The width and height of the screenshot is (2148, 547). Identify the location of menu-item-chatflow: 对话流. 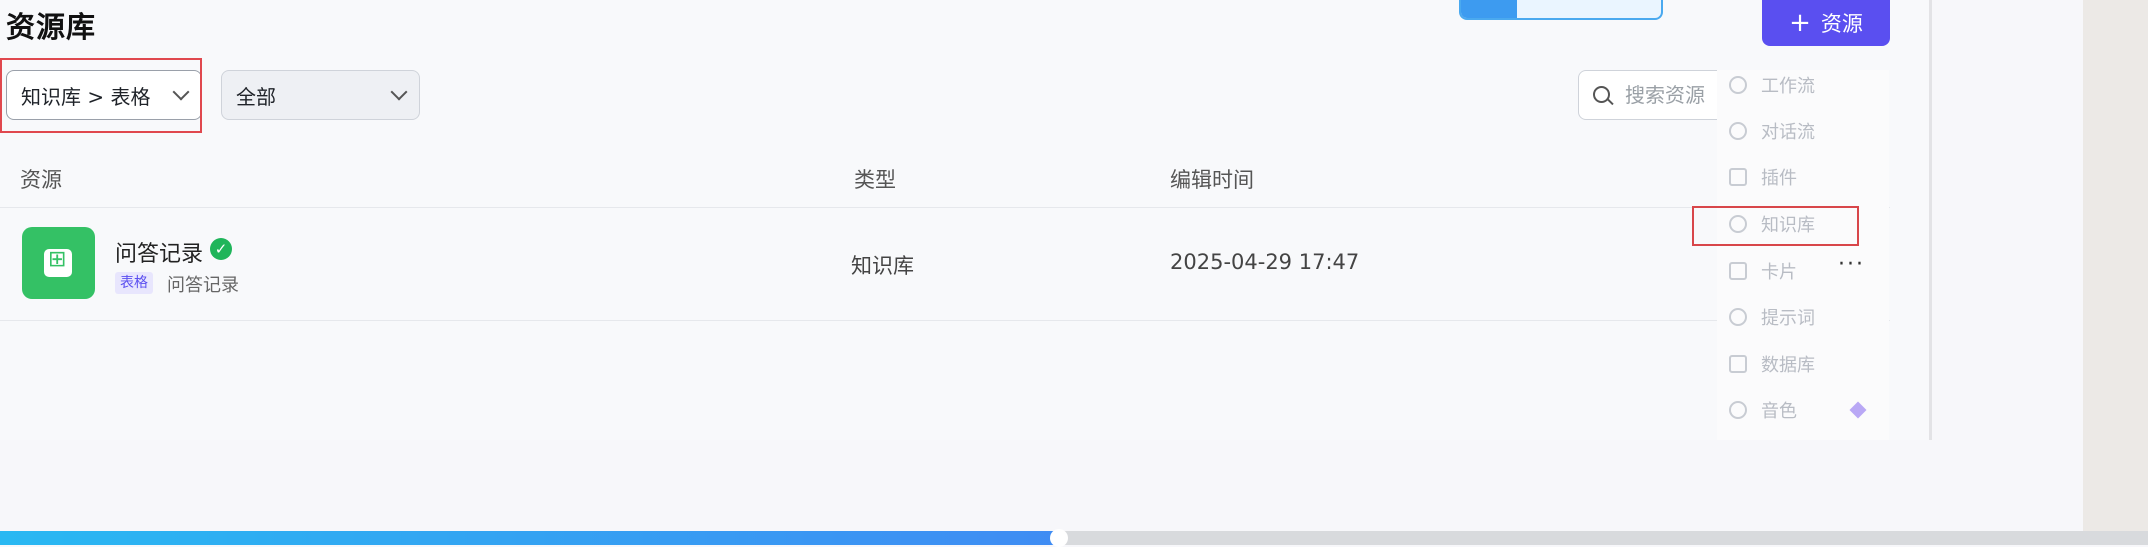
(1772, 131).